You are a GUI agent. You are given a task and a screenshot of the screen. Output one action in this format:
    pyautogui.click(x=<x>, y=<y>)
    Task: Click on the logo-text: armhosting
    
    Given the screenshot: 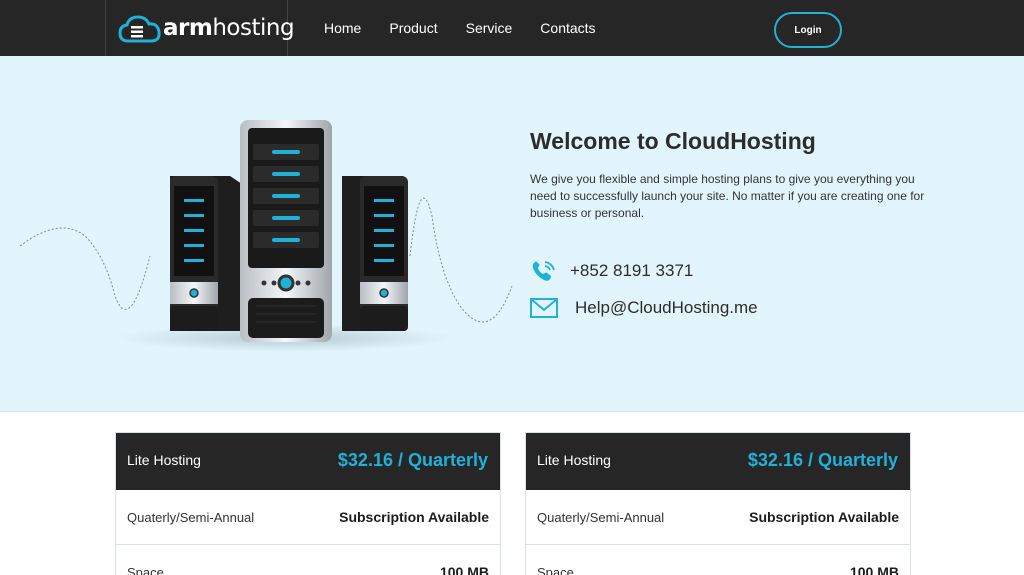 What is the action you would take?
    pyautogui.click(x=229, y=28)
    